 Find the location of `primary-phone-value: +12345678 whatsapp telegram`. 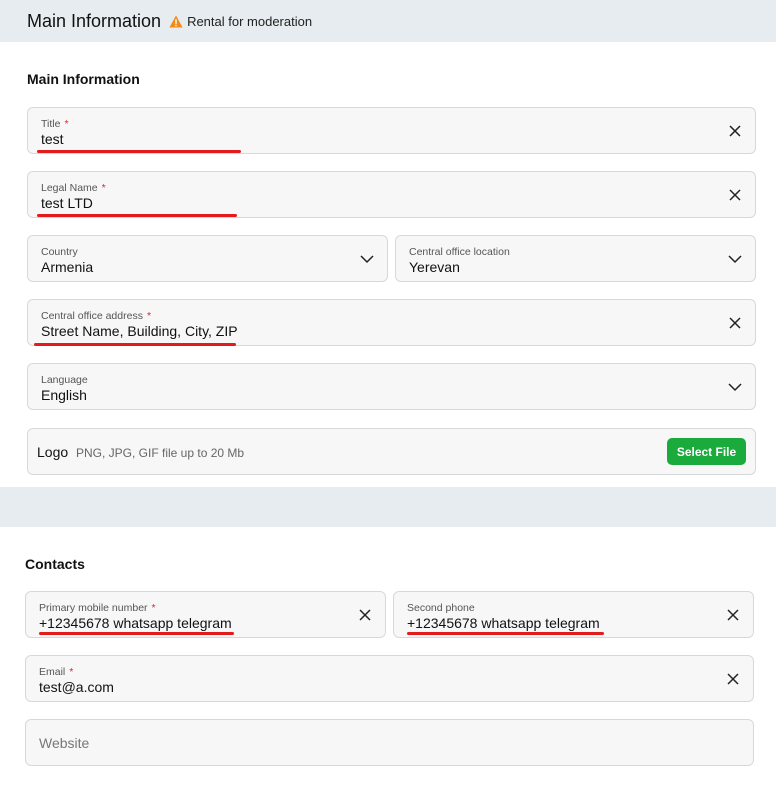

primary-phone-value: +12345678 whatsapp telegram is located at coordinates (135, 623).